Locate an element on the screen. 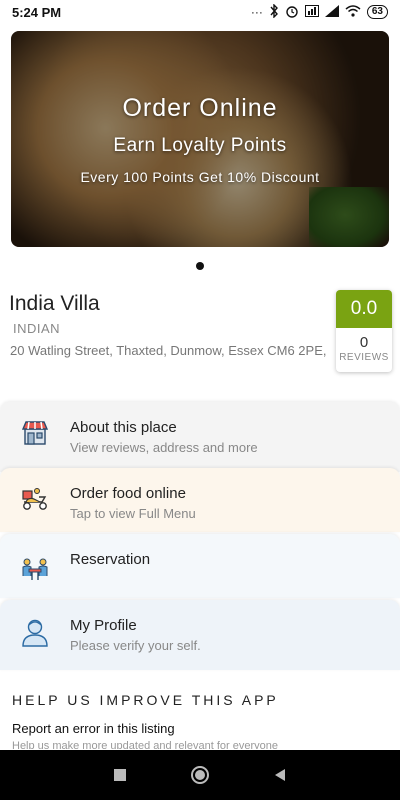 The height and width of the screenshot is (800, 400). menu-item-subtitle: Please verify your self. is located at coordinates (135, 645).